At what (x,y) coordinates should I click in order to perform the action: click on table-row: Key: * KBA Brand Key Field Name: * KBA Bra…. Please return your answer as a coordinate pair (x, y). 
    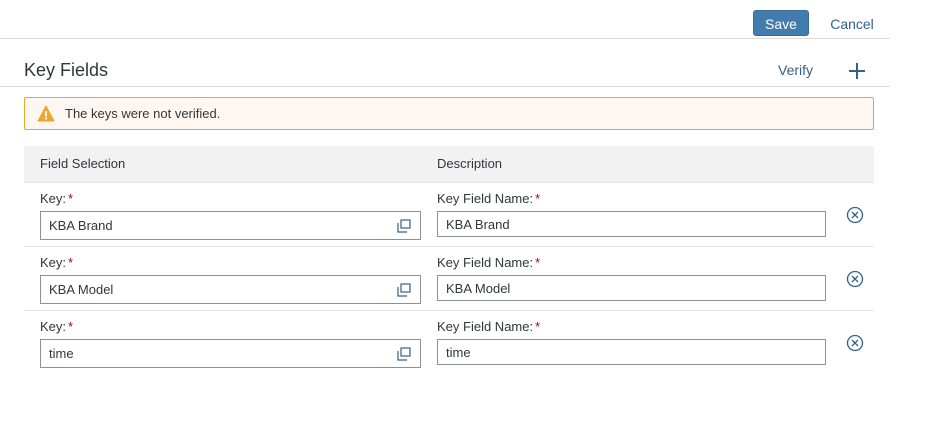
    Looking at the image, I should click on (449, 215).